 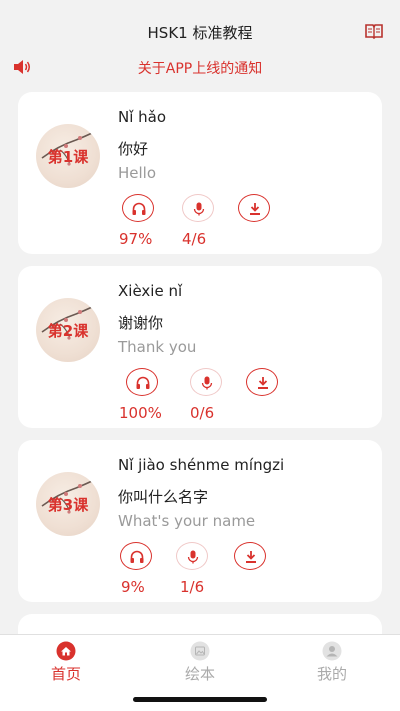 What do you see at coordinates (133, 587) in the screenshot?
I see `listen-progress: 9%` at bounding box center [133, 587].